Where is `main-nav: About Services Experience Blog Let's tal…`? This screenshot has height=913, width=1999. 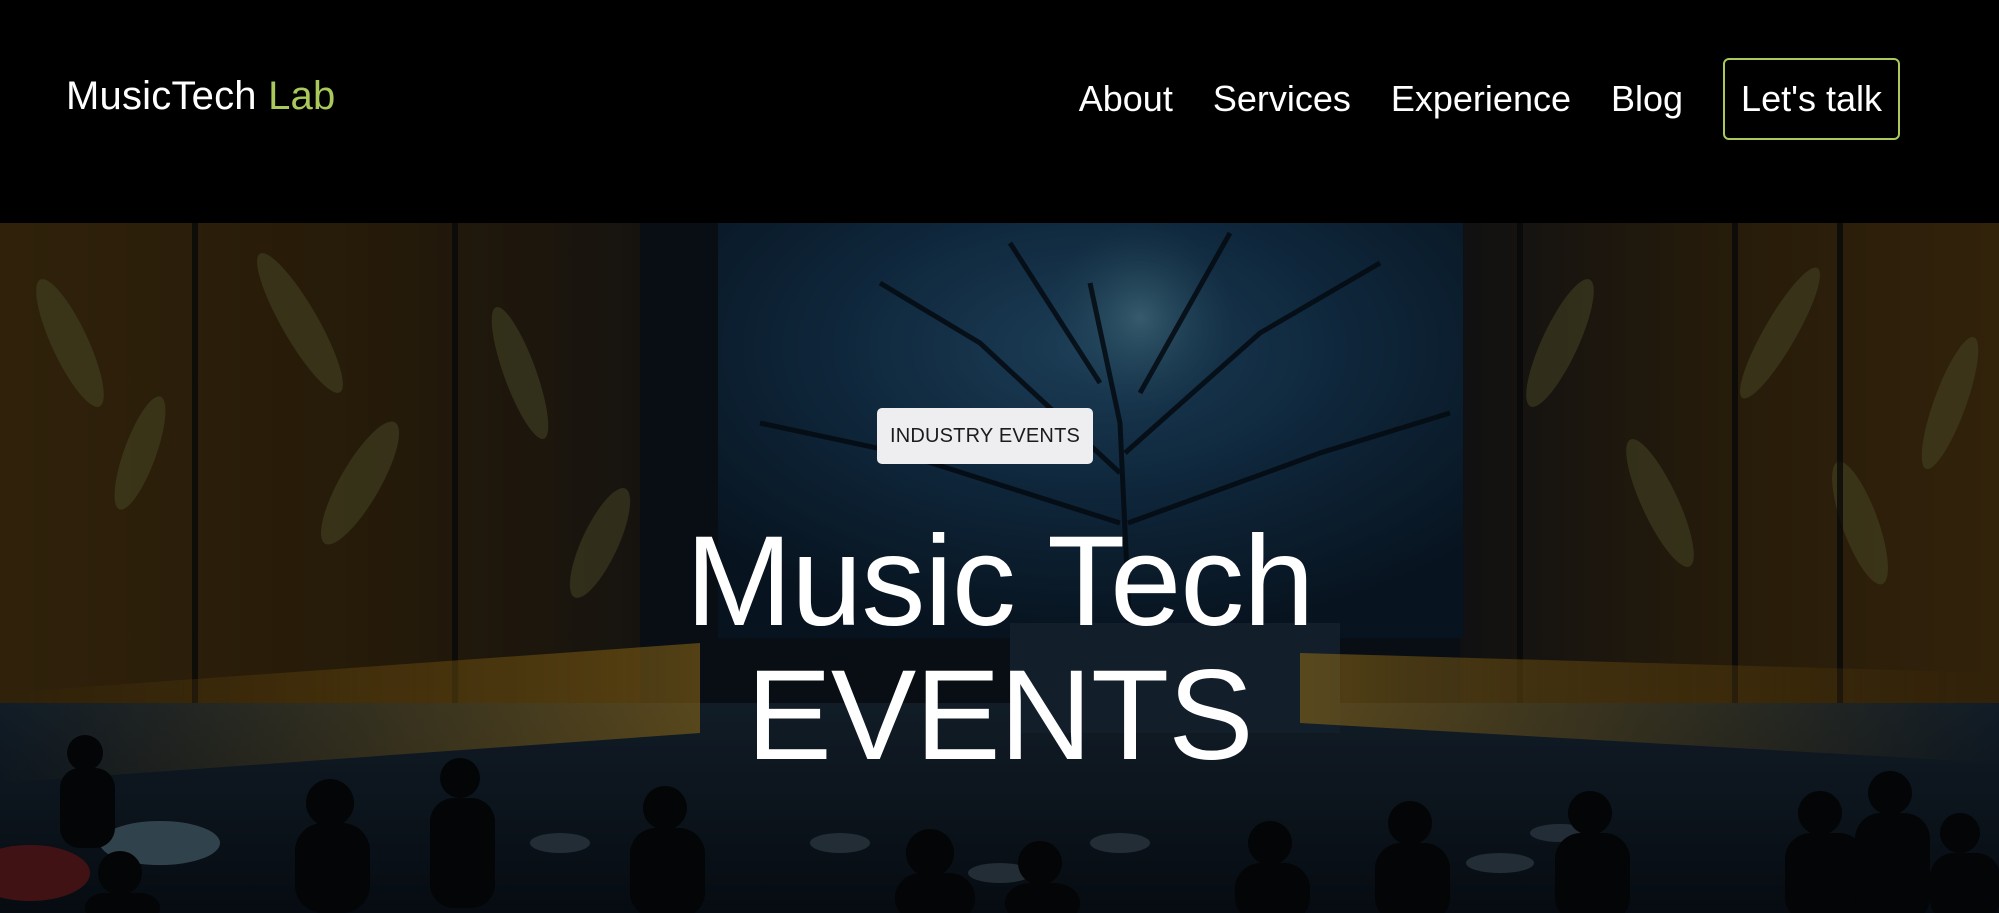
main-nav: About Services Experience Blog Let's tal… is located at coordinates (1489, 99).